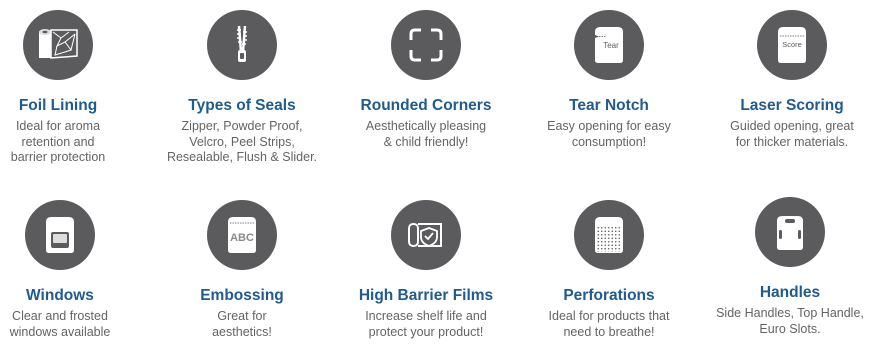 This screenshot has width=872, height=352. Describe the element at coordinates (242, 238) in the screenshot. I see `emboss-label: ABC` at that location.